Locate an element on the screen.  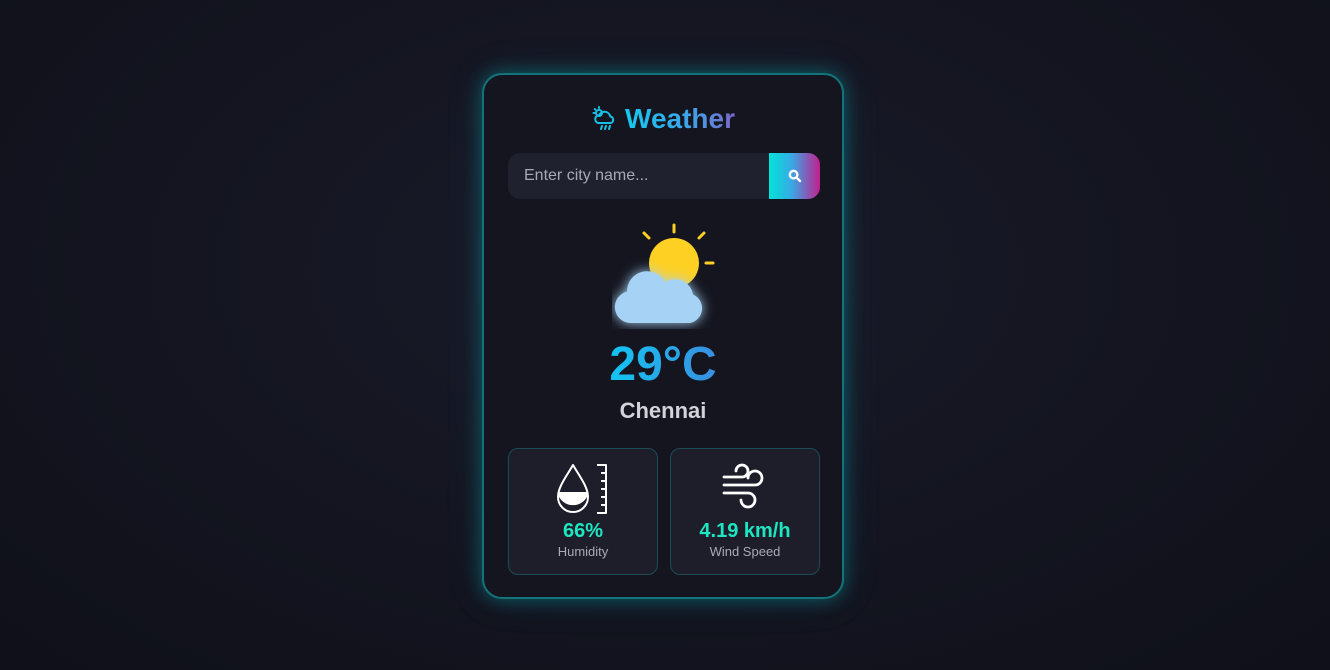
temperature: 29°C is located at coordinates (663, 364).